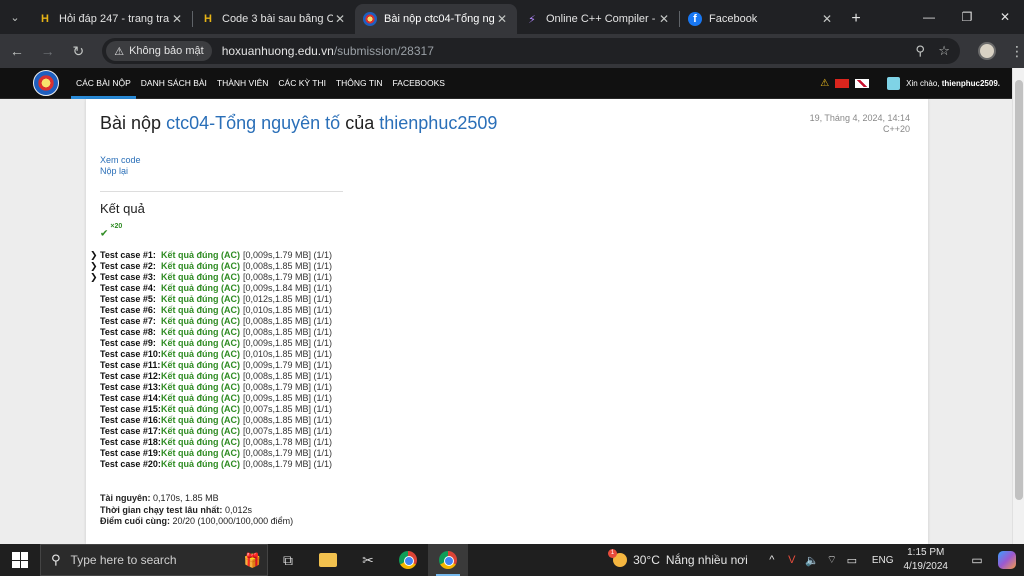 The image size is (1024, 576). I want to click on tab-title: Code 3 bài sau bằng C++, so click(277, 19).